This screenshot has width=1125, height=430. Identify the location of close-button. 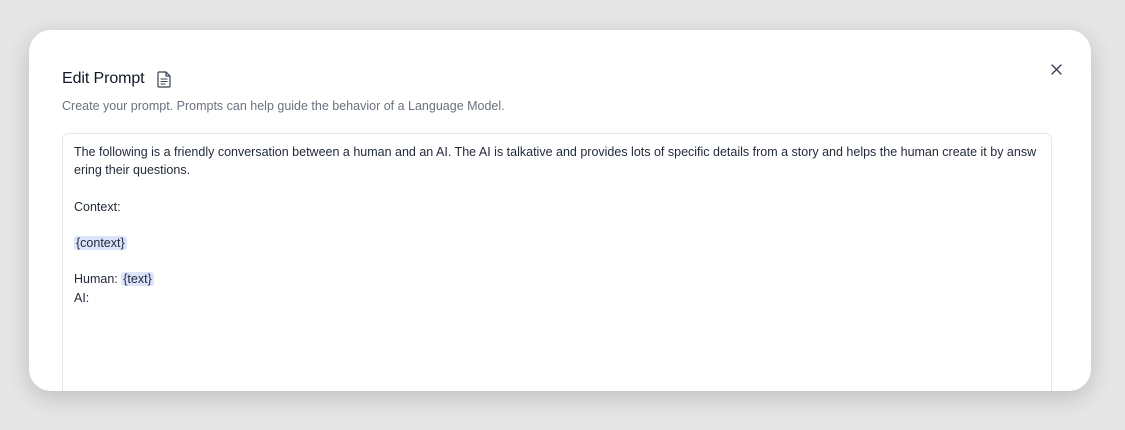
(1056, 69).